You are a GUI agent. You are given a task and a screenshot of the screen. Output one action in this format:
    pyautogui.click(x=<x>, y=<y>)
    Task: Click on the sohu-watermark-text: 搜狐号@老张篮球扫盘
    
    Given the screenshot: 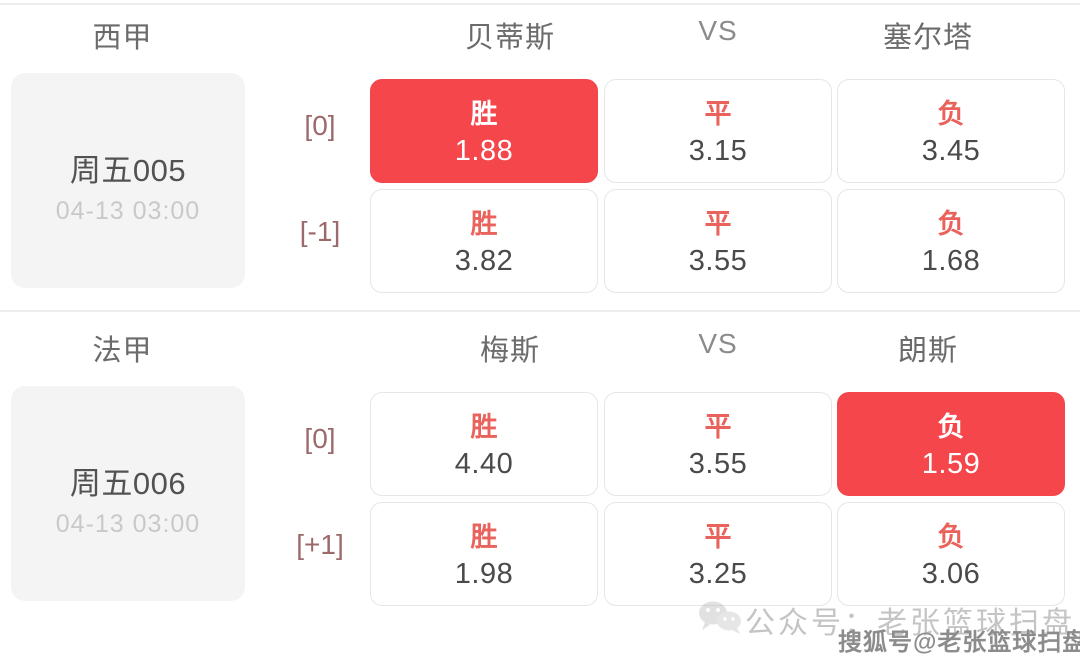 What is the action you would take?
    pyautogui.click(x=959, y=642)
    